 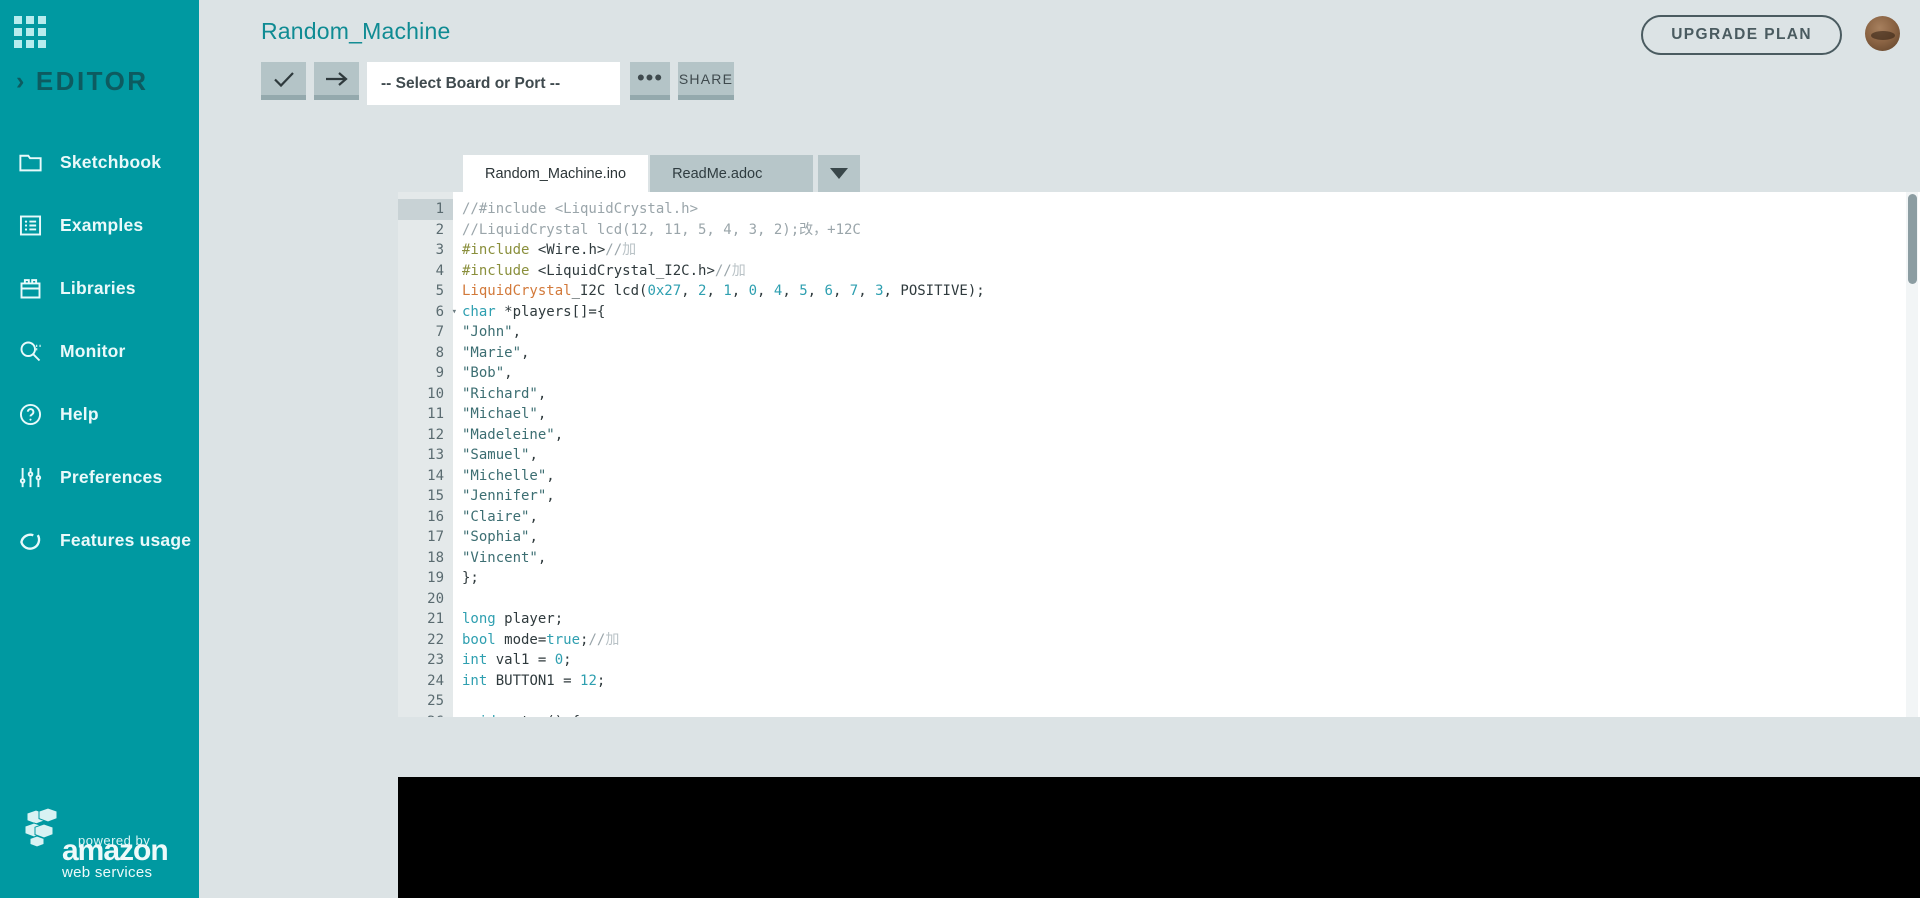 What do you see at coordinates (1191, 640) in the screenshot?
I see `code-line: bool mode=true;//加` at bounding box center [1191, 640].